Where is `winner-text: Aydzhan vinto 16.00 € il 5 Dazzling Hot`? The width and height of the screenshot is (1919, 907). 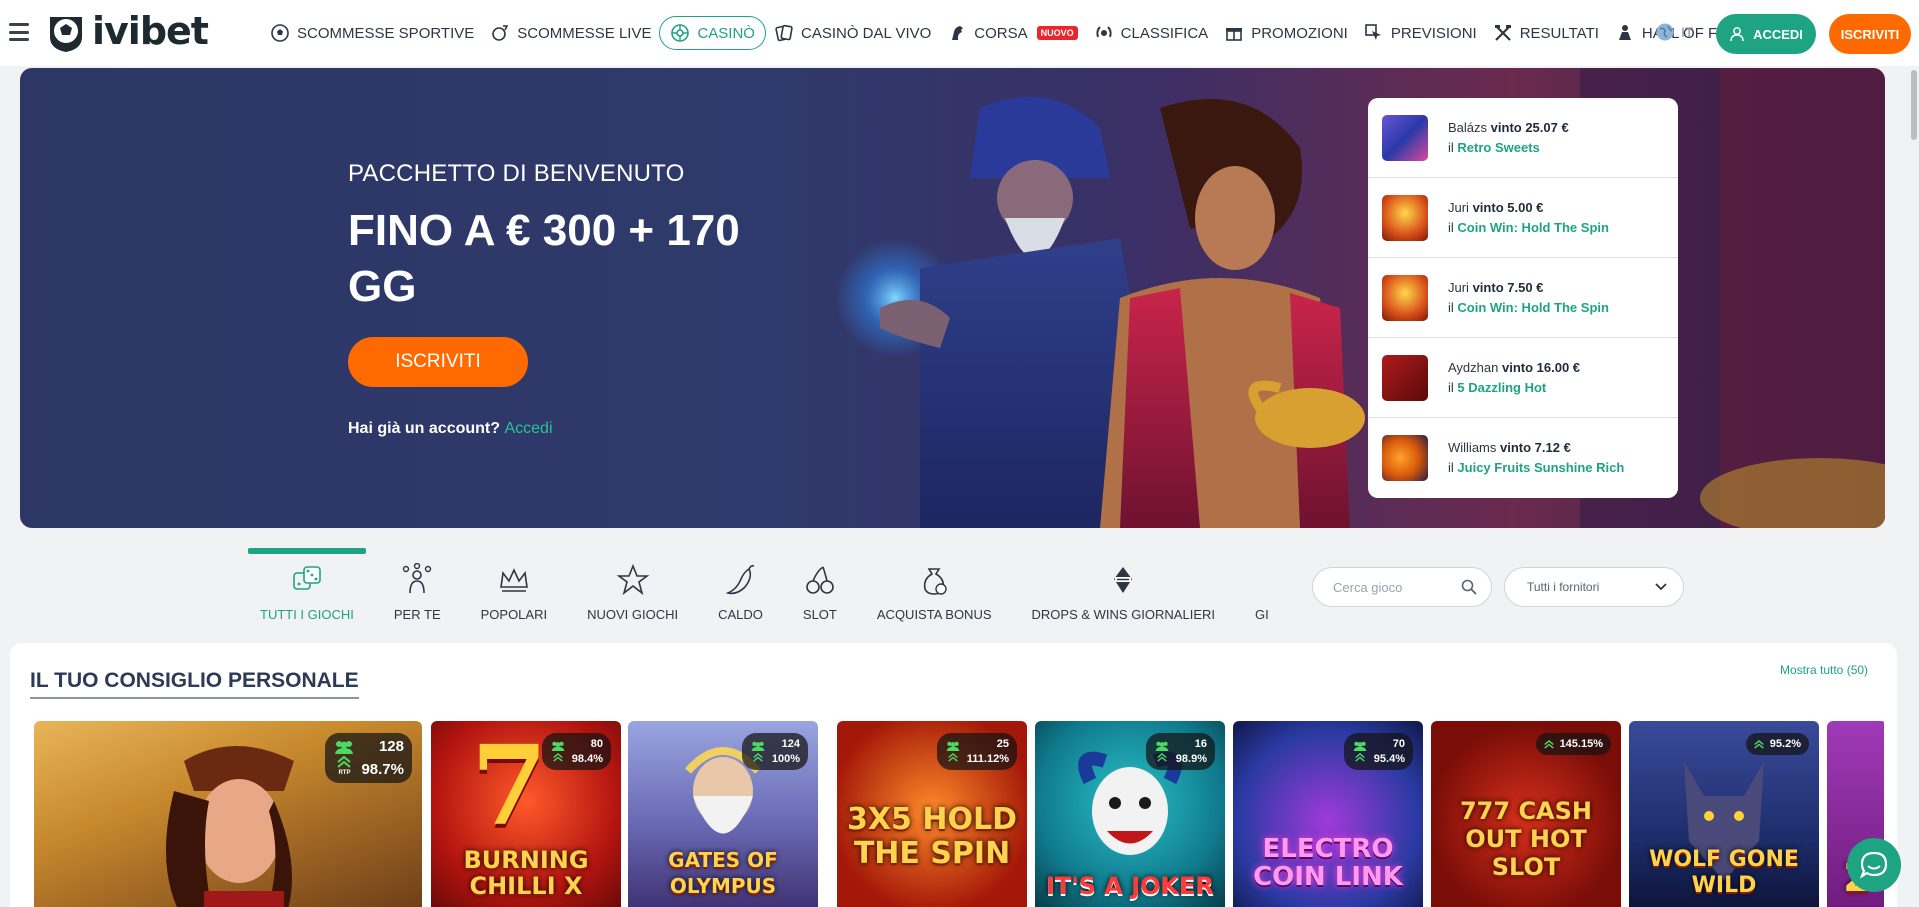 winner-text: Aydzhan vinto 16.00 € il 5 Dazzling Hot is located at coordinates (1514, 378).